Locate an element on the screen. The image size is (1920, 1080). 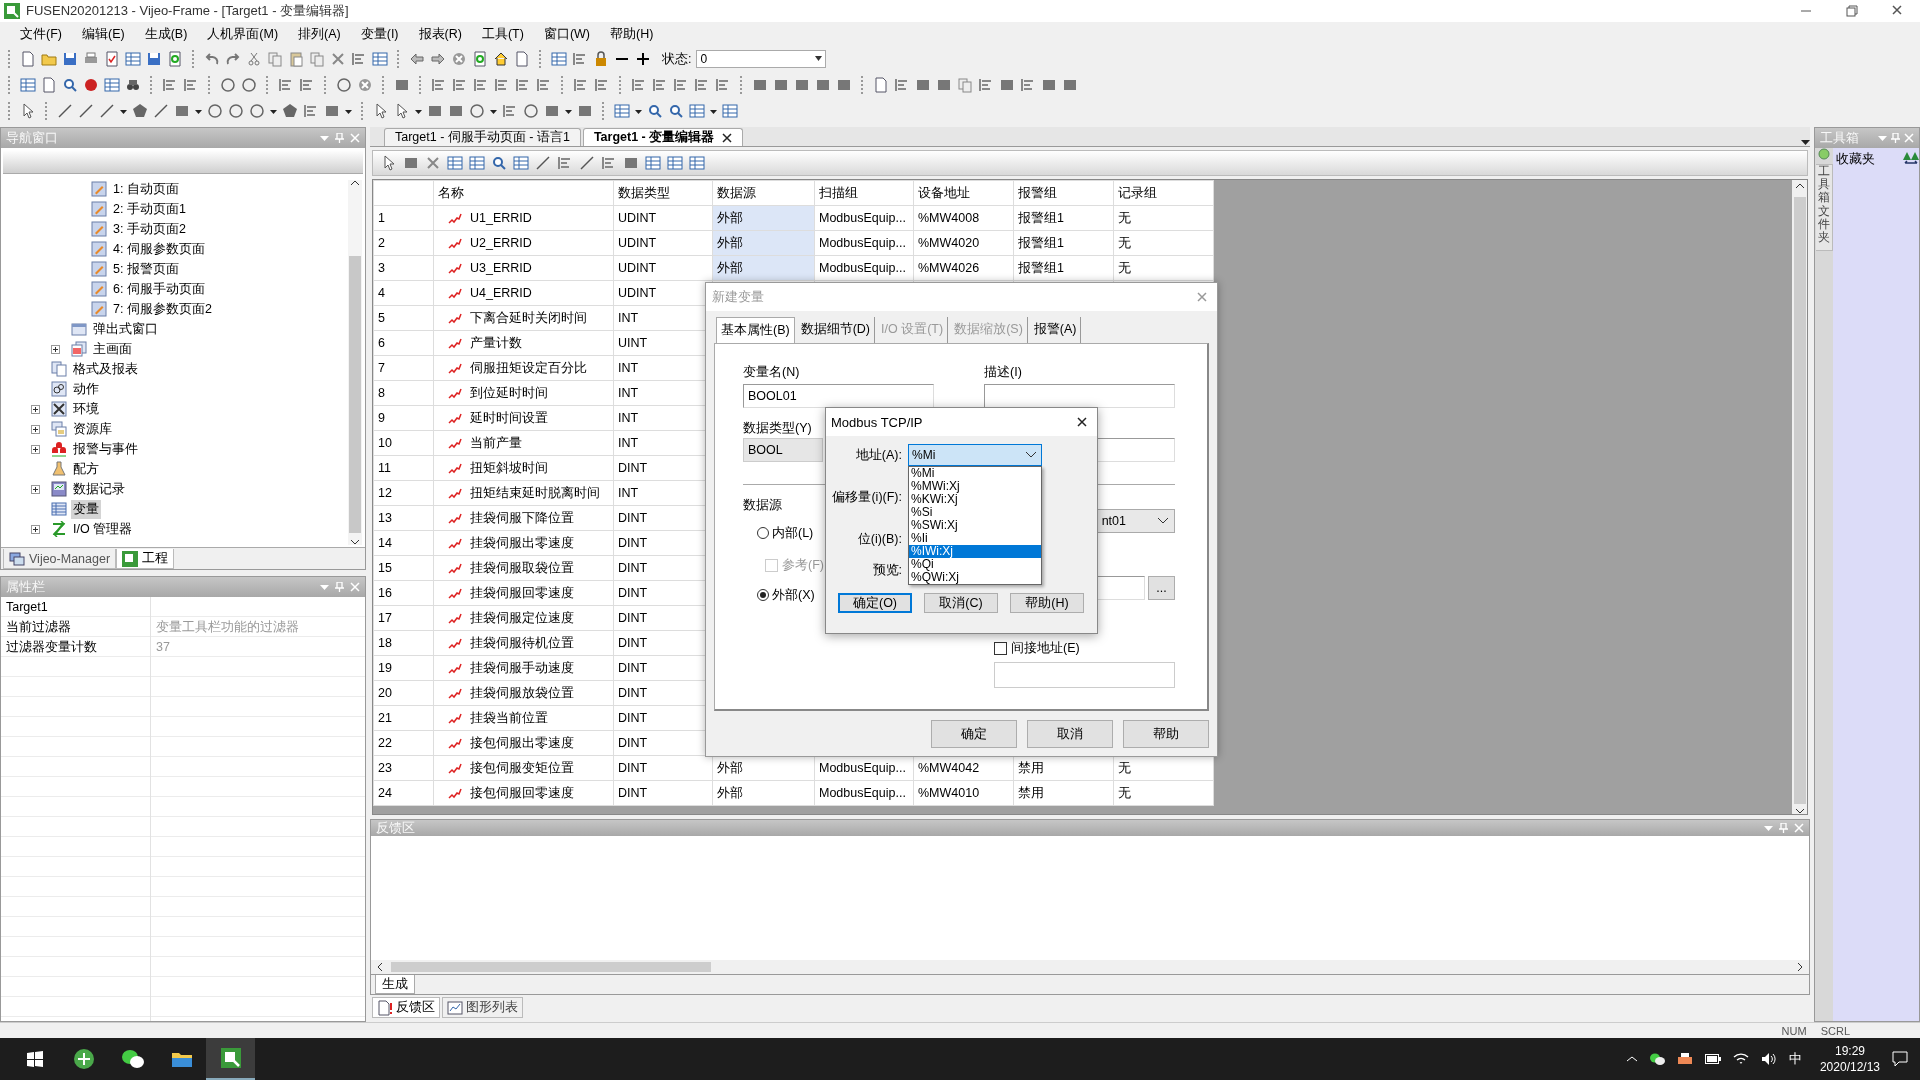
document-icon is located at coordinates (522, 59).